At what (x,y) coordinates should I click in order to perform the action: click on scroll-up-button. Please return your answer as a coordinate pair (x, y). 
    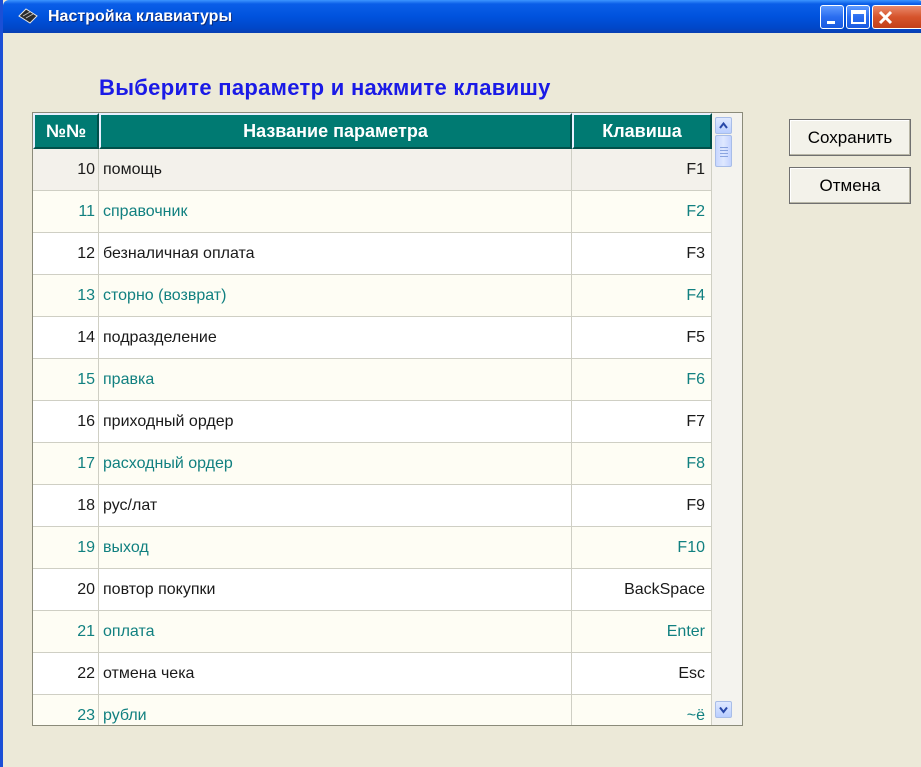
    Looking at the image, I should click on (723, 125).